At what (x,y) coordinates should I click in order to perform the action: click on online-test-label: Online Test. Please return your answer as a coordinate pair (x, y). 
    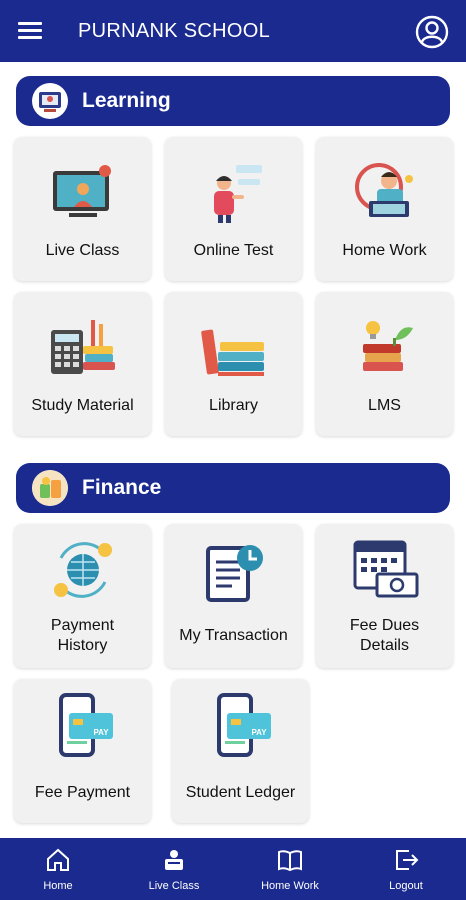
    Looking at the image, I should click on (233, 250).